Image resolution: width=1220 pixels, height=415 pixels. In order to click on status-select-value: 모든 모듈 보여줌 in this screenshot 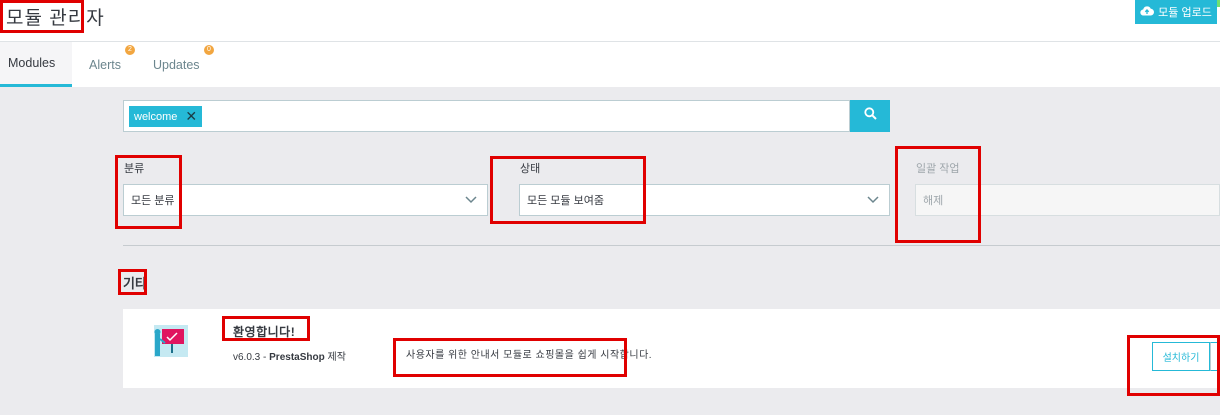, I will do `click(565, 201)`.